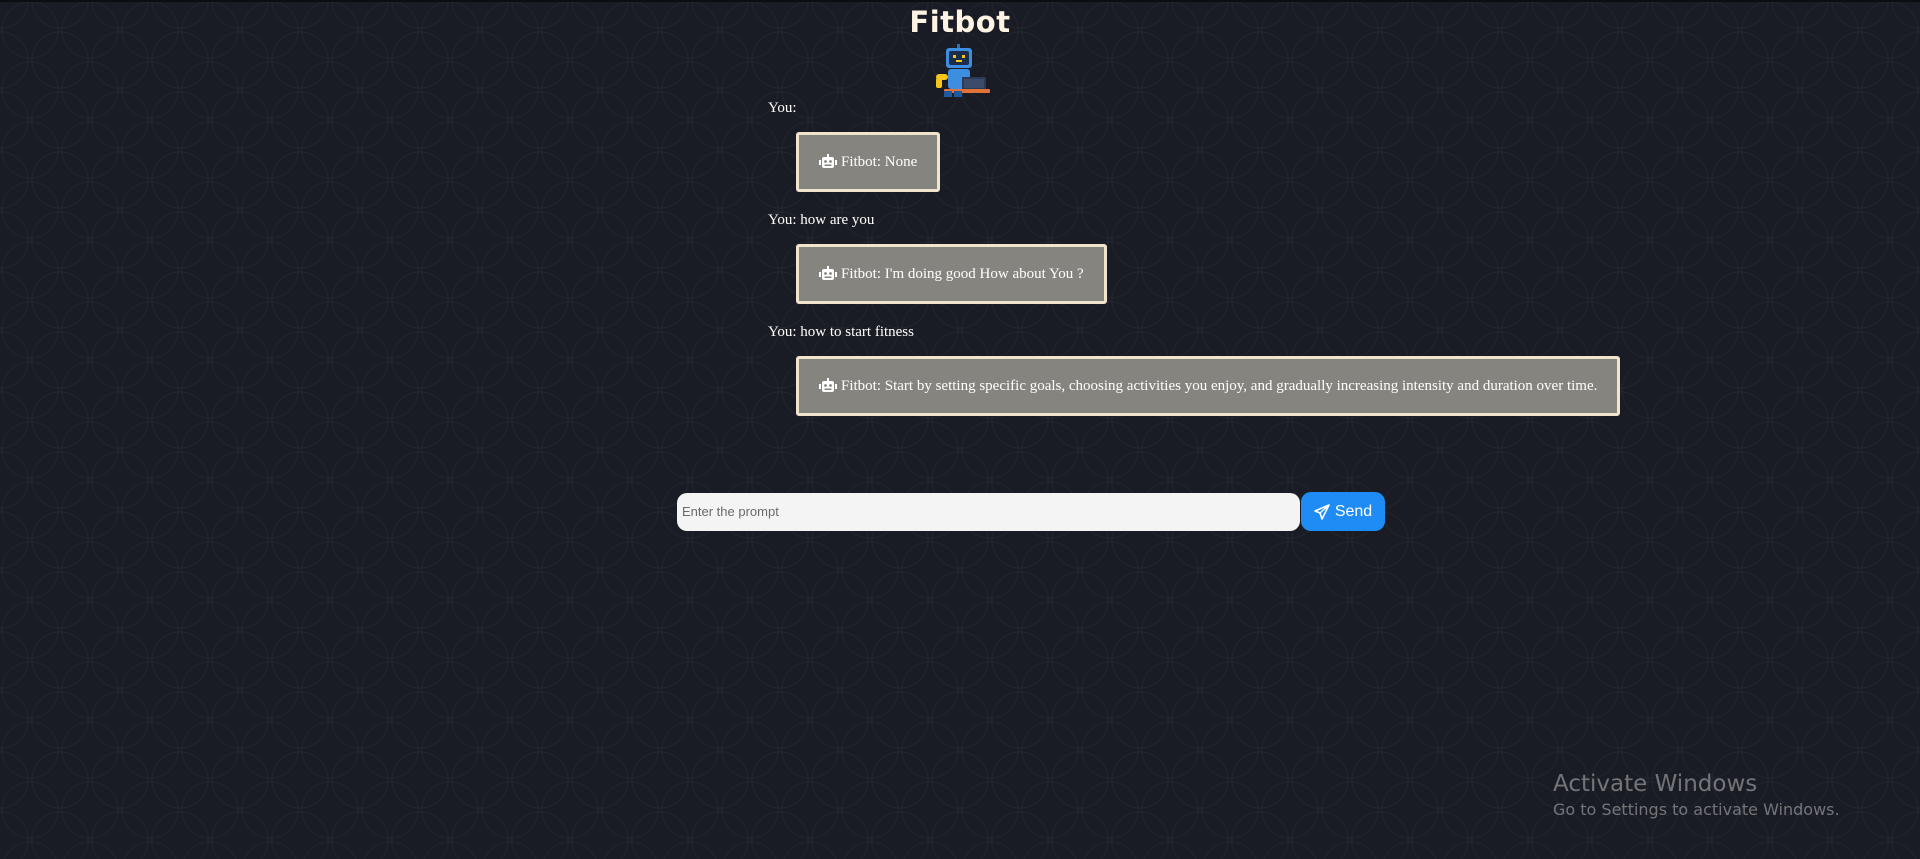 The width and height of the screenshot is (1920, 859). I want to click on prompt-composer: Send, so click(1031, 511).